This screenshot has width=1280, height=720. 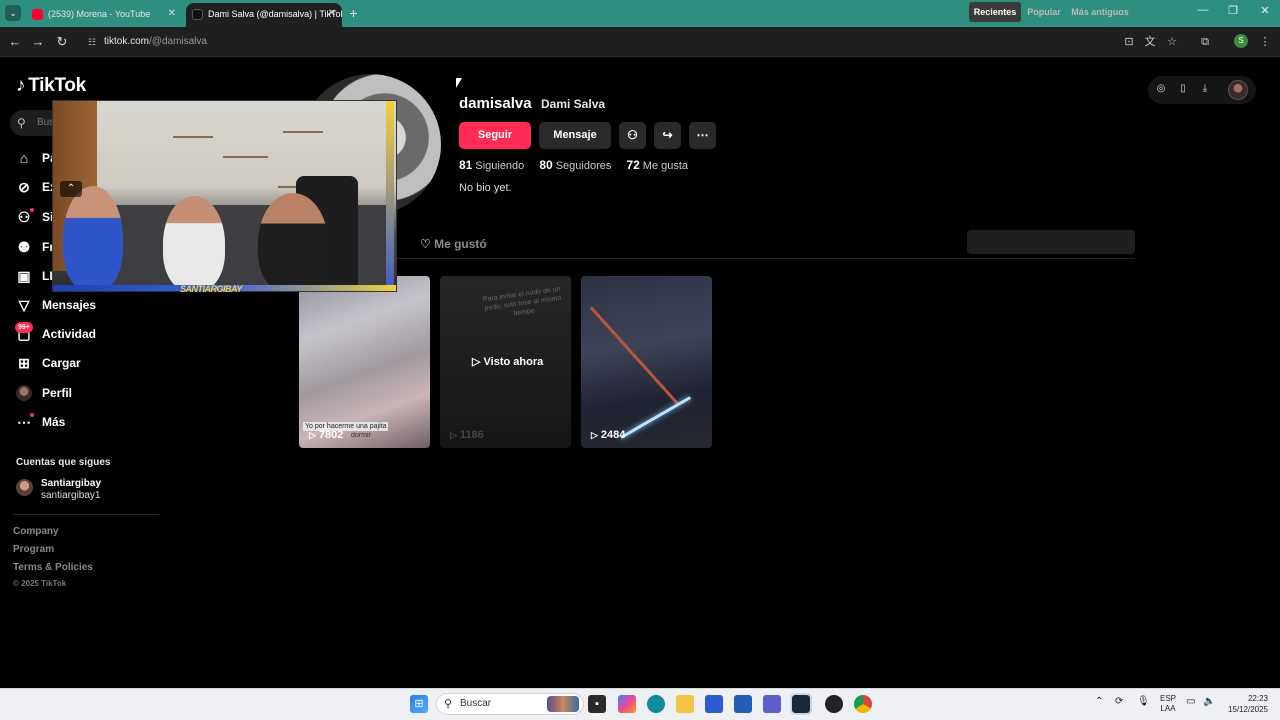 What do you see at coordinates (71, 189) in the screenshot?
I see `collapse-overlay-icon: ⌃` at bounding box center [71, 189].